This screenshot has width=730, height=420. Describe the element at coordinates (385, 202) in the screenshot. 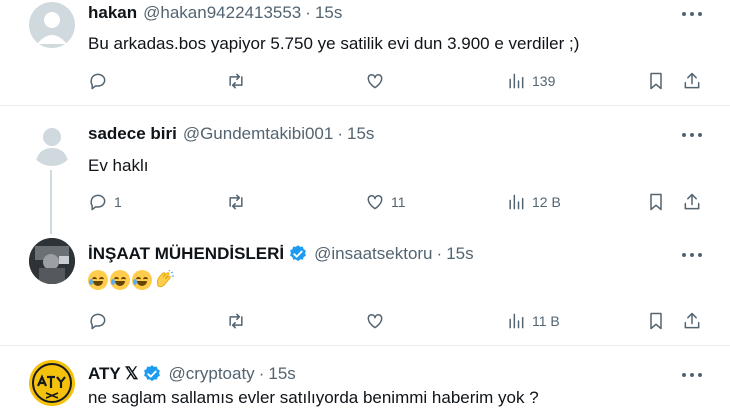

I see `like-button: 11` at that location.